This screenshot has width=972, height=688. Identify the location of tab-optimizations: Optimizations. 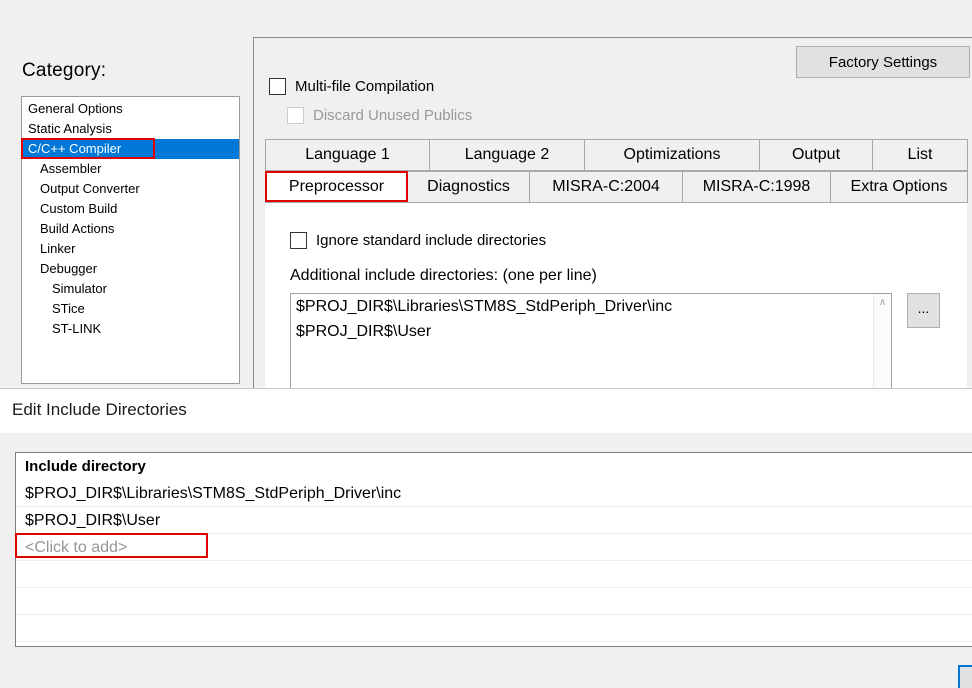
(672, 155).